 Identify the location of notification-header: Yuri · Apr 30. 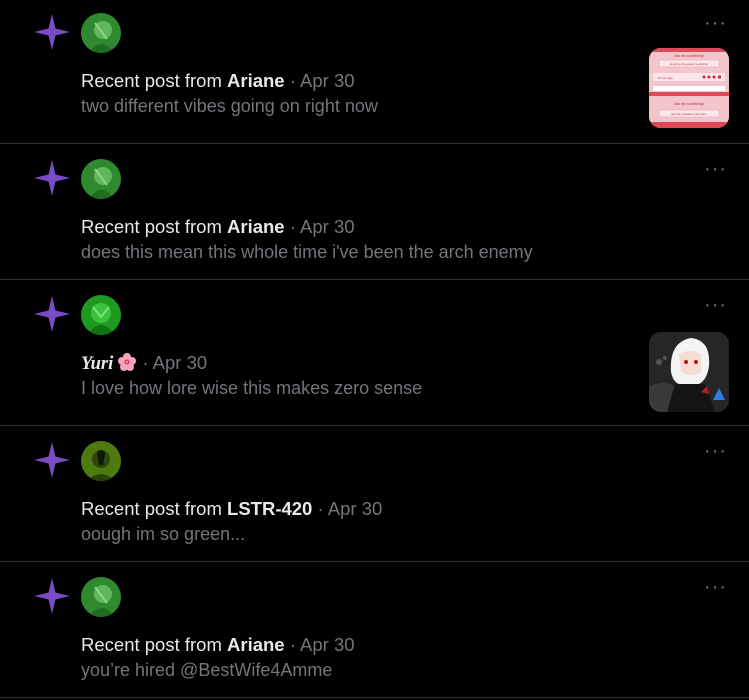
(144, 363).